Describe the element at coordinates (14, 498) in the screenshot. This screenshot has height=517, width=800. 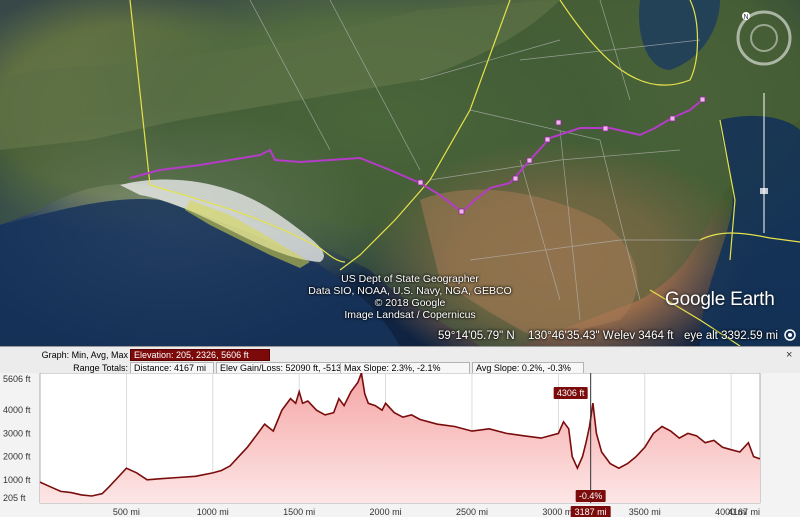
I see `y-tick-label: 205 ft` at that location.